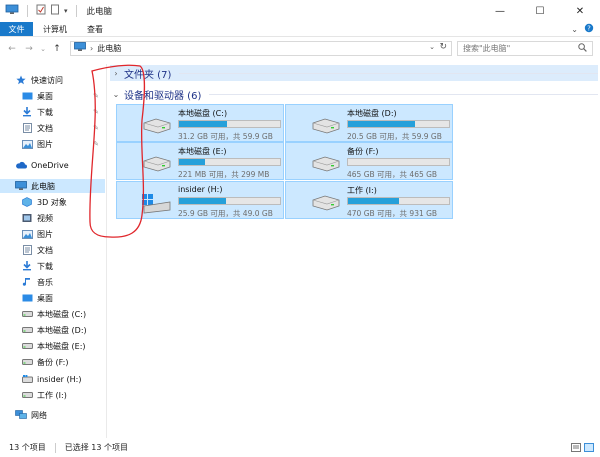 This screenshot has height=457, width=600. Describe the element at coordinates (381, 124) in the screenshot. I see `usage-bar-fill` at that location.